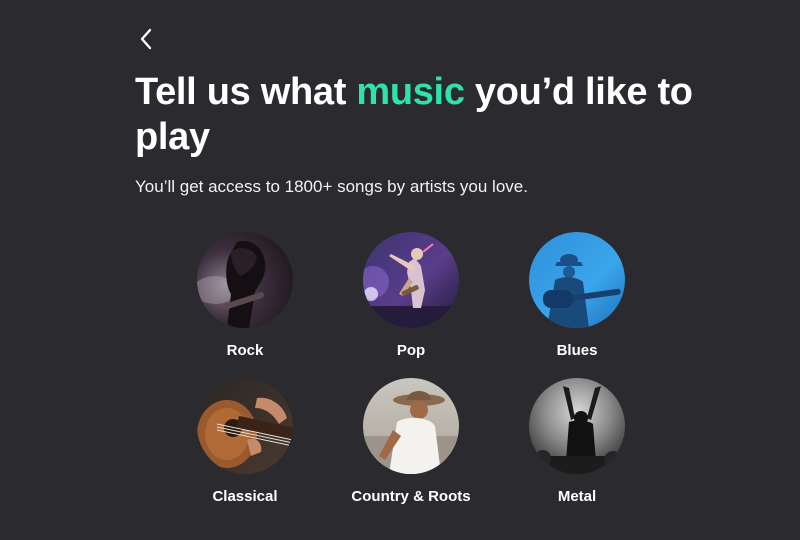 Image resolution: width=800 pixels, height=540 pixels. I want to click on genre-label: Blues, so click(577, 350).